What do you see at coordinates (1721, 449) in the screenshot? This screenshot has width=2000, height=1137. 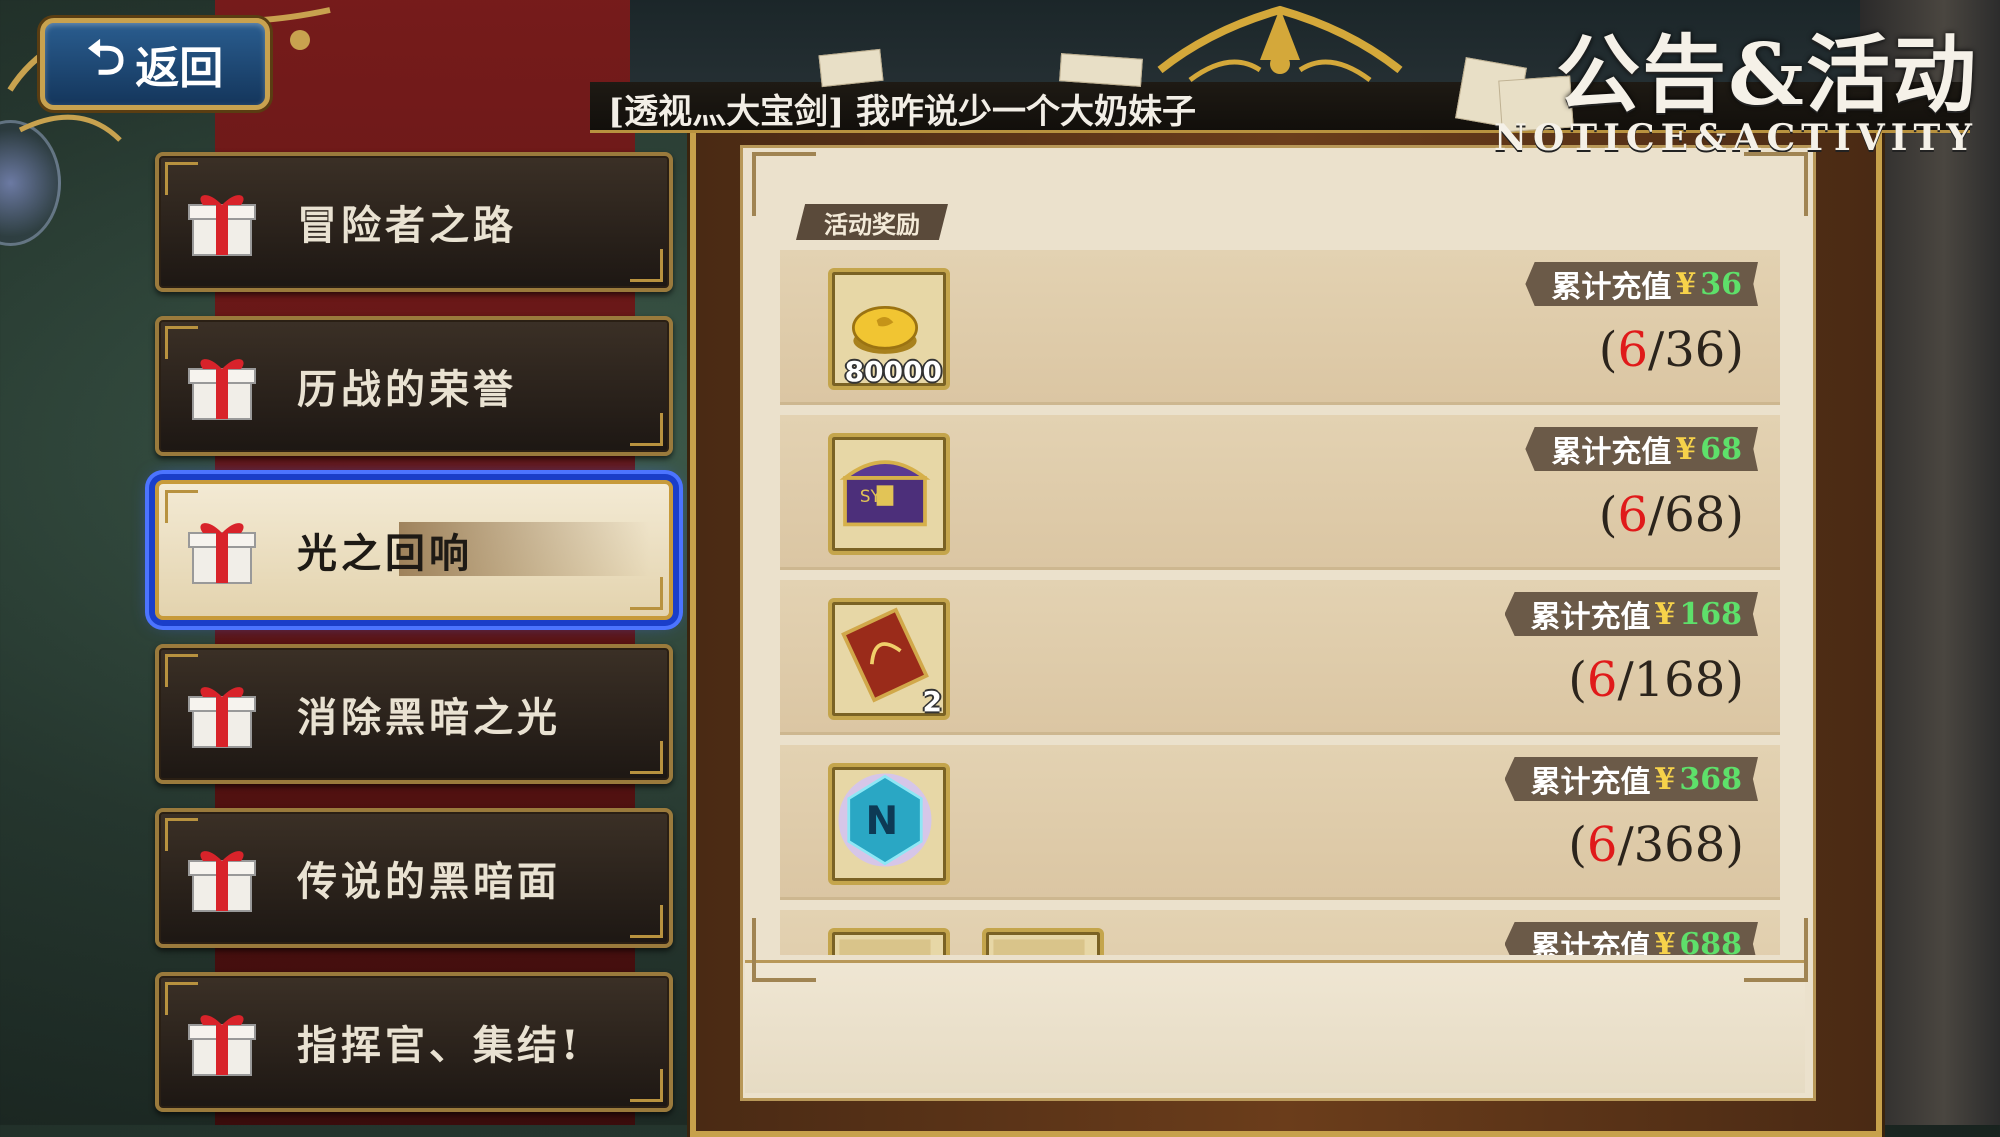 I see `recharge-amount: 68` at bounding box center [1721, 449].